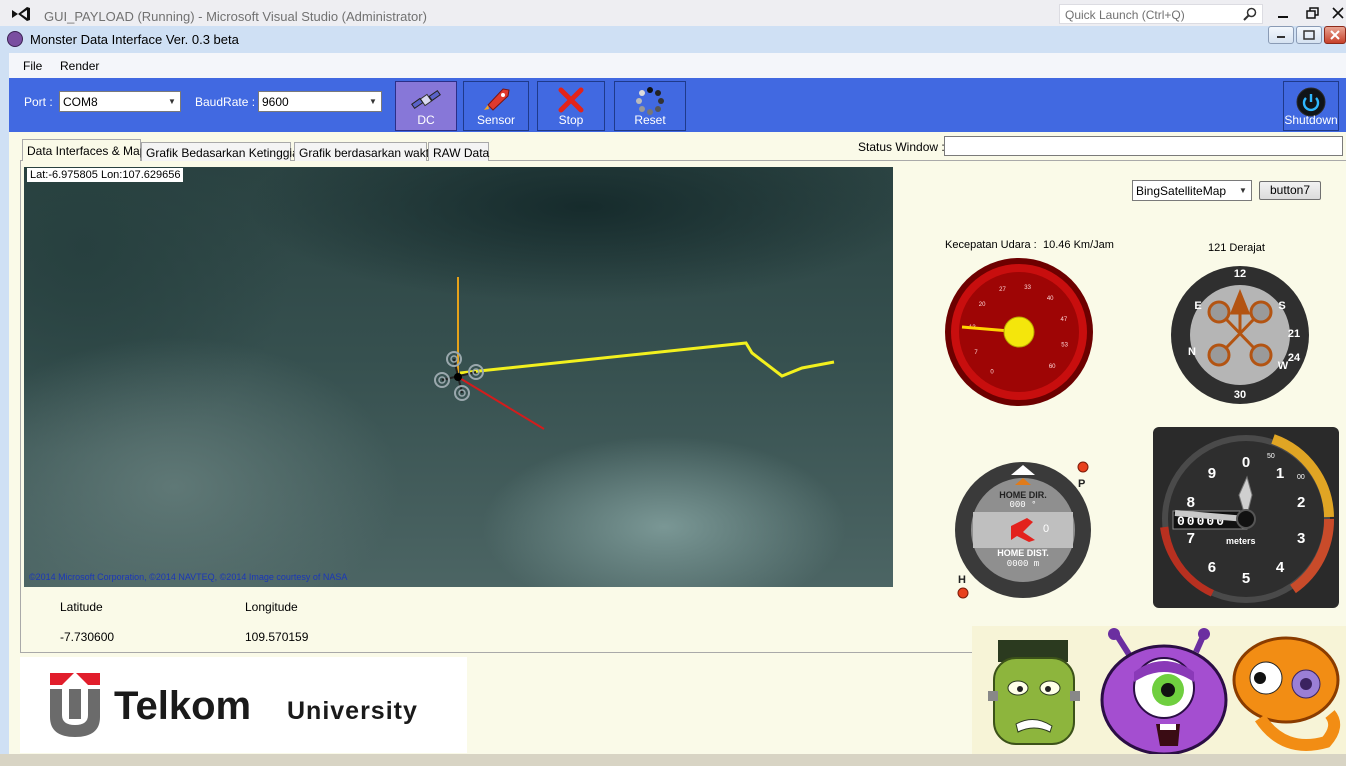 The height and width of the screenshot is (766, 1346). Describe the element at coordinates (1286, 693) in the screenshot. I see `orange-lizard-monster-icon` at that location.